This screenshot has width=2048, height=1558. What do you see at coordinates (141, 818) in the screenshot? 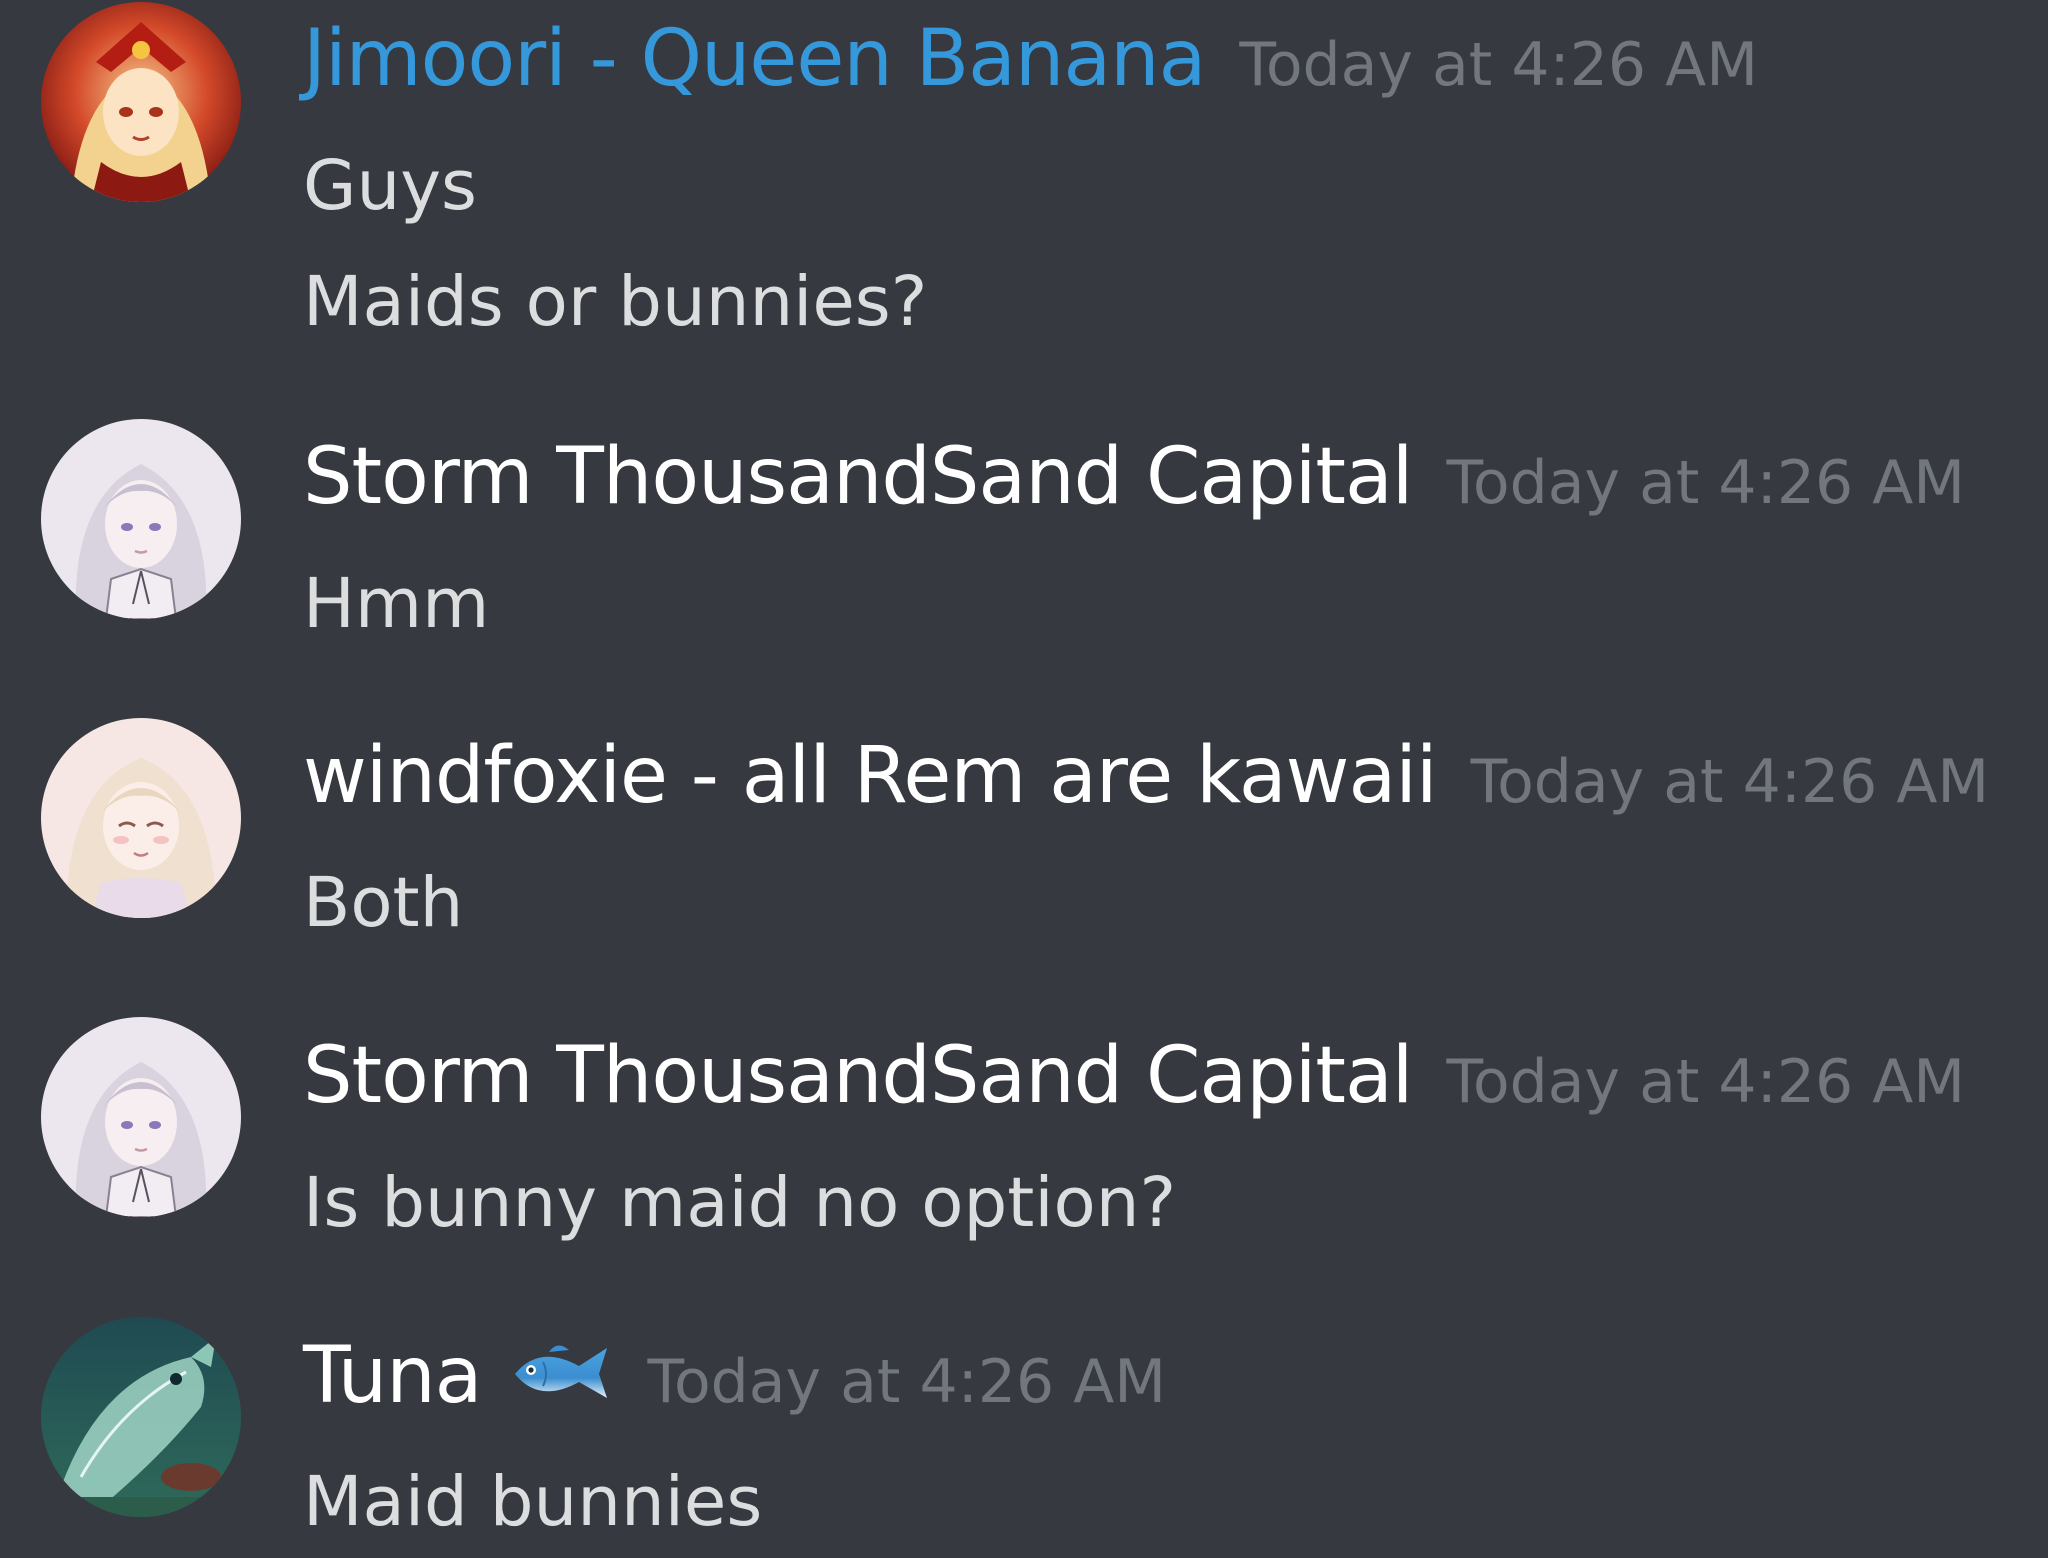
I see `avatar-blonde-smiling-girl` at bounding box center [141, 818].